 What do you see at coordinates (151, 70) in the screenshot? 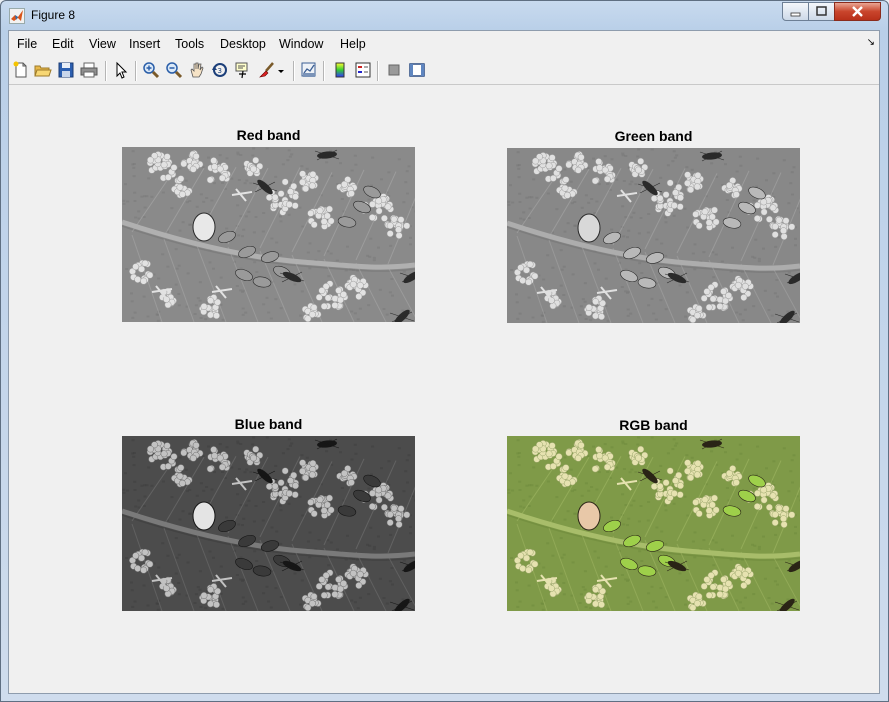
I see `zoom-in-icon` at bounding box center [151, 70].